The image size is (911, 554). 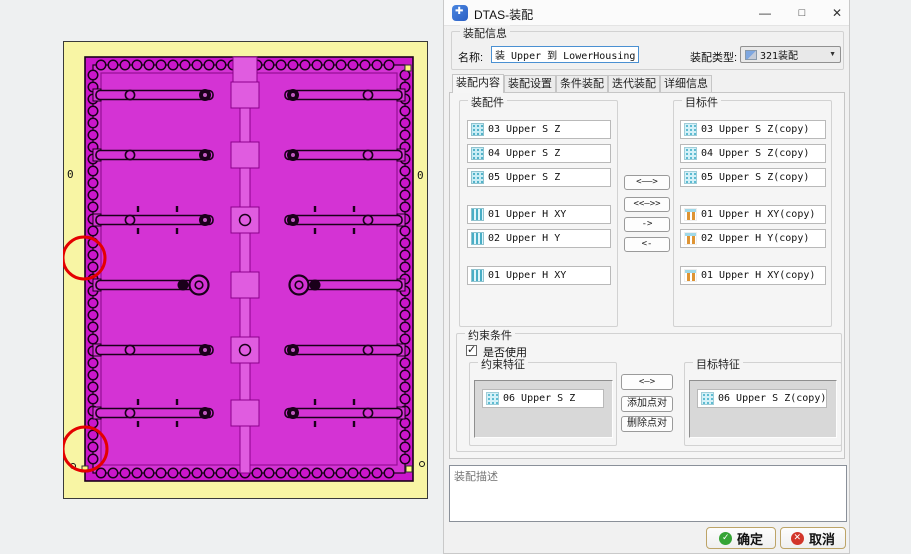 What do you see at coordinates (755, 129) in the screenshot?
I see `item-label: 03 Upper S Z(copy)` at bounding box center [755, 129].